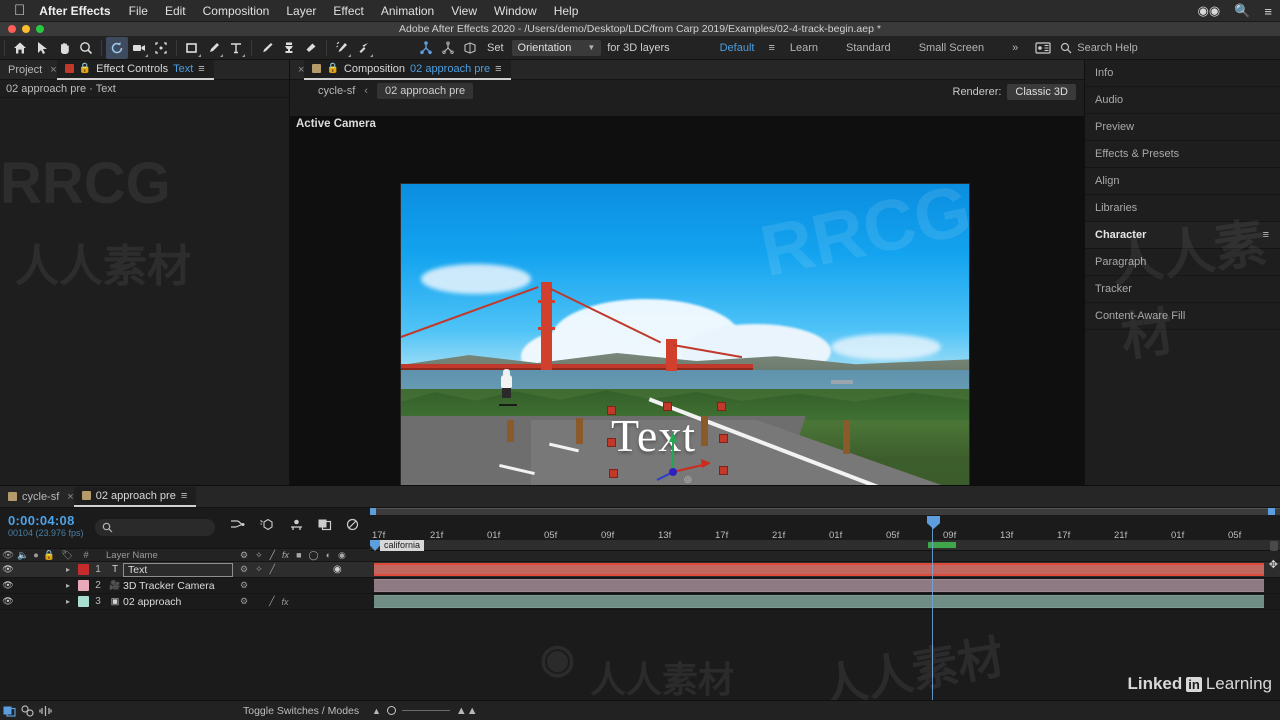  I want to click on pen-icon, so click(214, 48).